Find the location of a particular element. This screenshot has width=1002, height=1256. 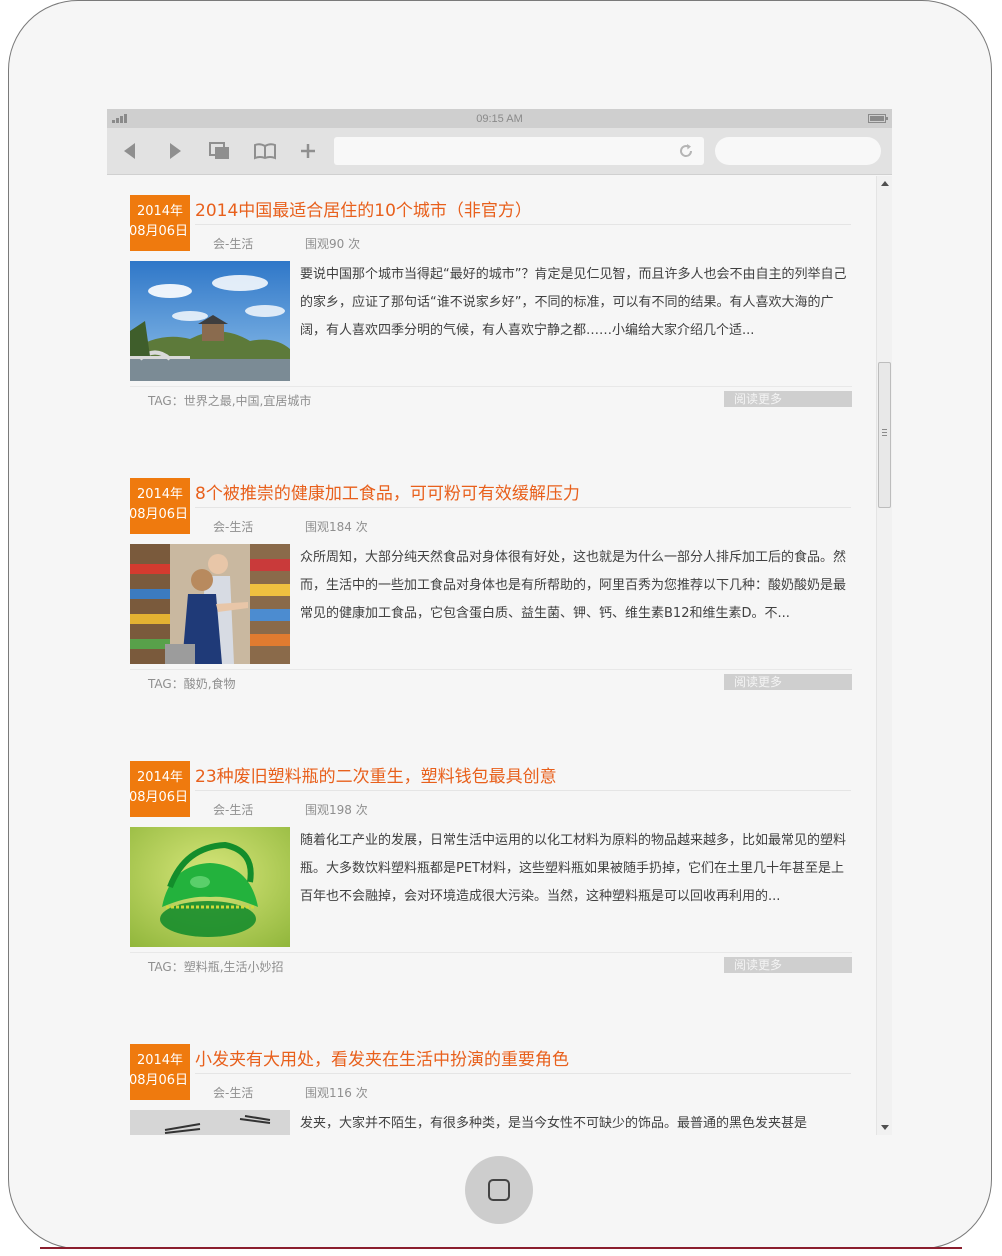

bookmarks-icon is located at coordinates (265, 151).